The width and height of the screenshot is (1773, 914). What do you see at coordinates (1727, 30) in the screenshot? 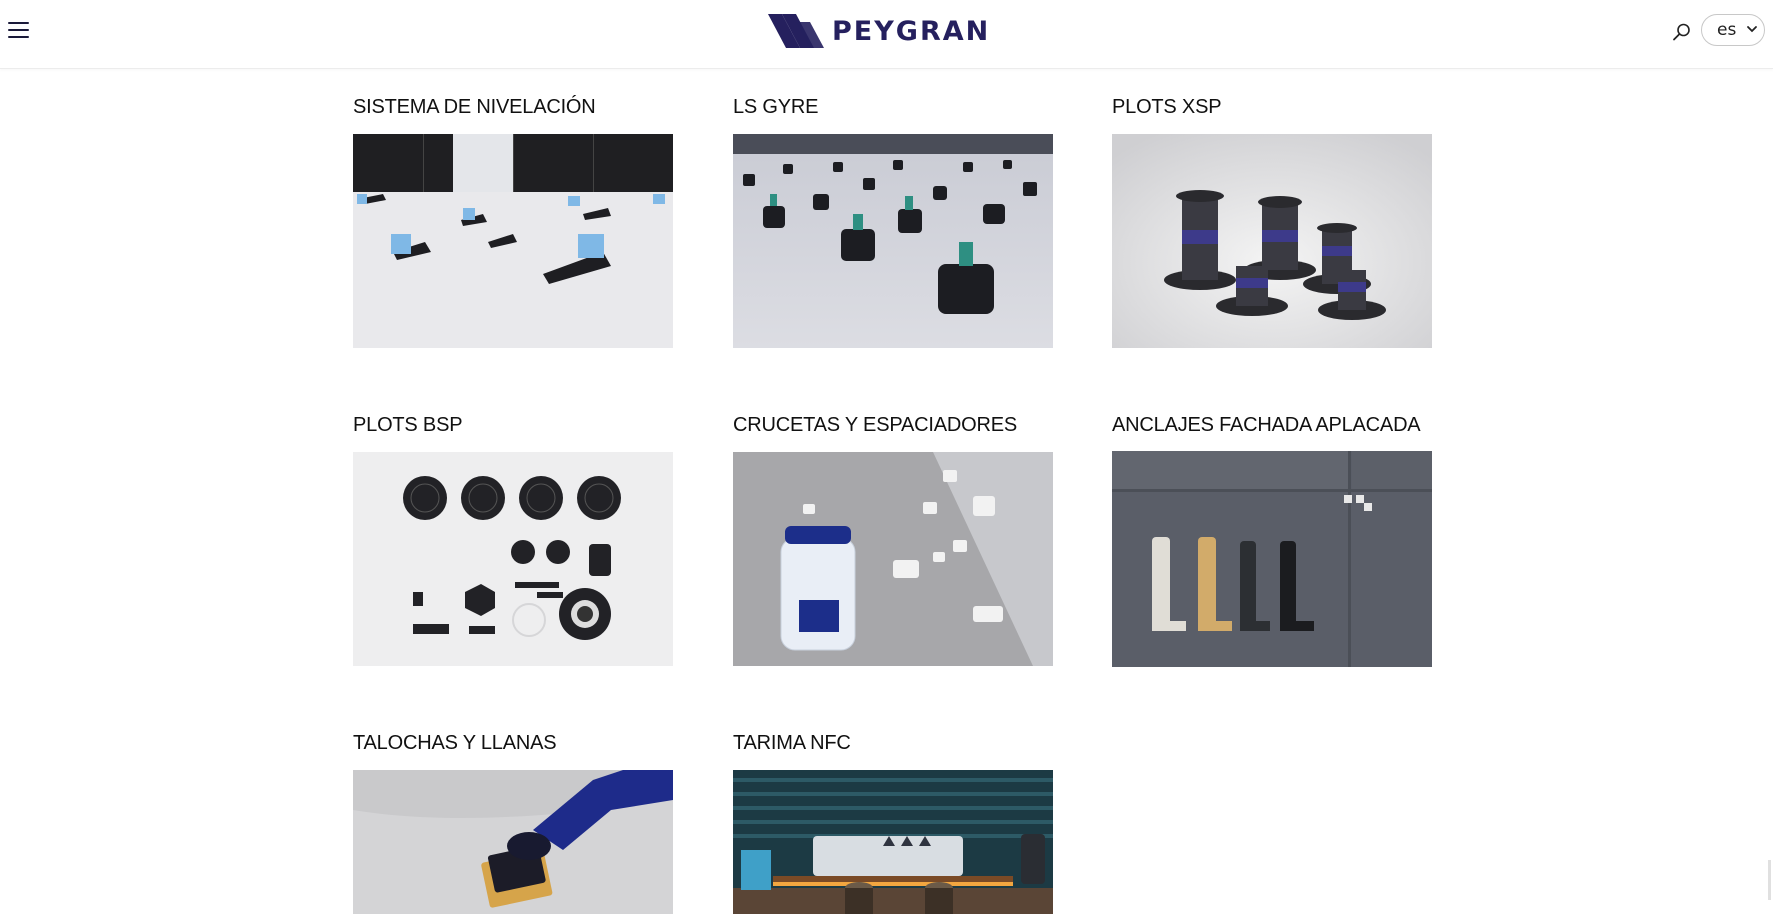
I see `language-select-value: es` at bounding box center [1727, 30].